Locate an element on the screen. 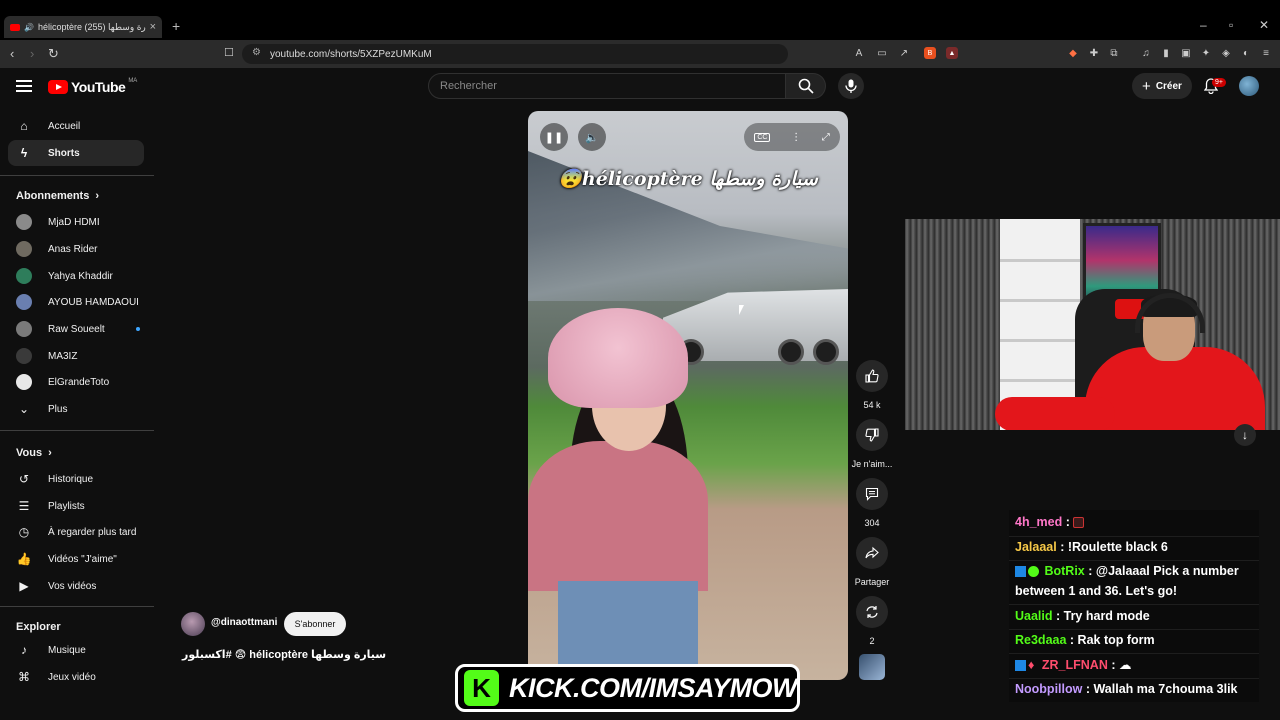 Image resolution: width=1280 pixels, height=720 pixels. window-close-icon: ✕ is located at coordinates (1264, 25).